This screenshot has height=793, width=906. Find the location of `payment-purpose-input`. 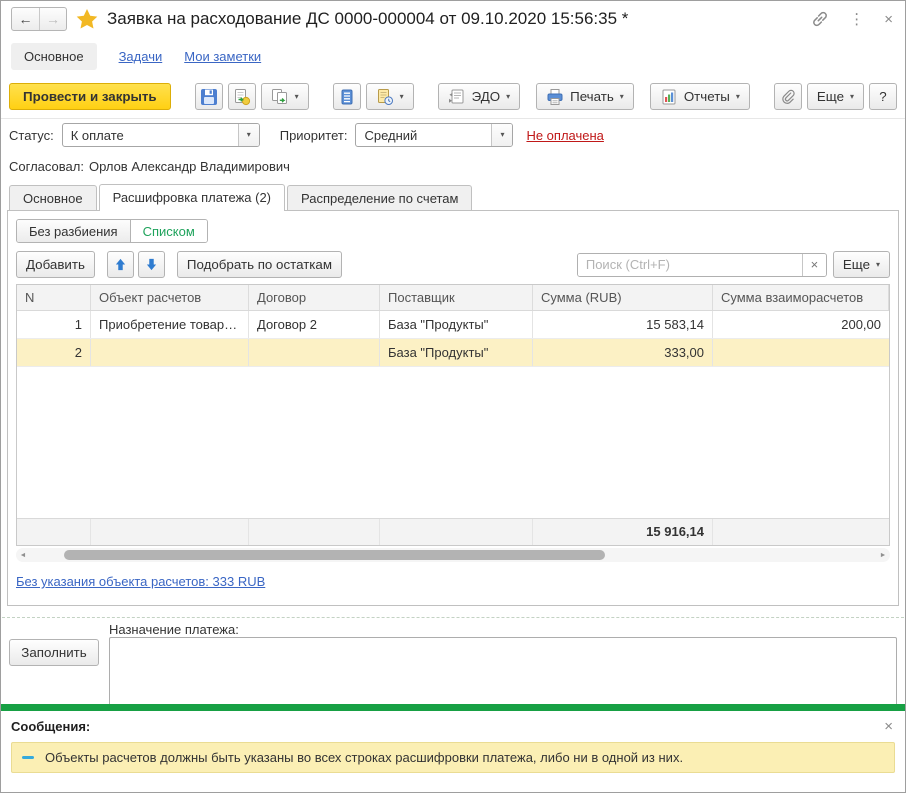

payment-purpose-input is located at coordinates (503, 670).